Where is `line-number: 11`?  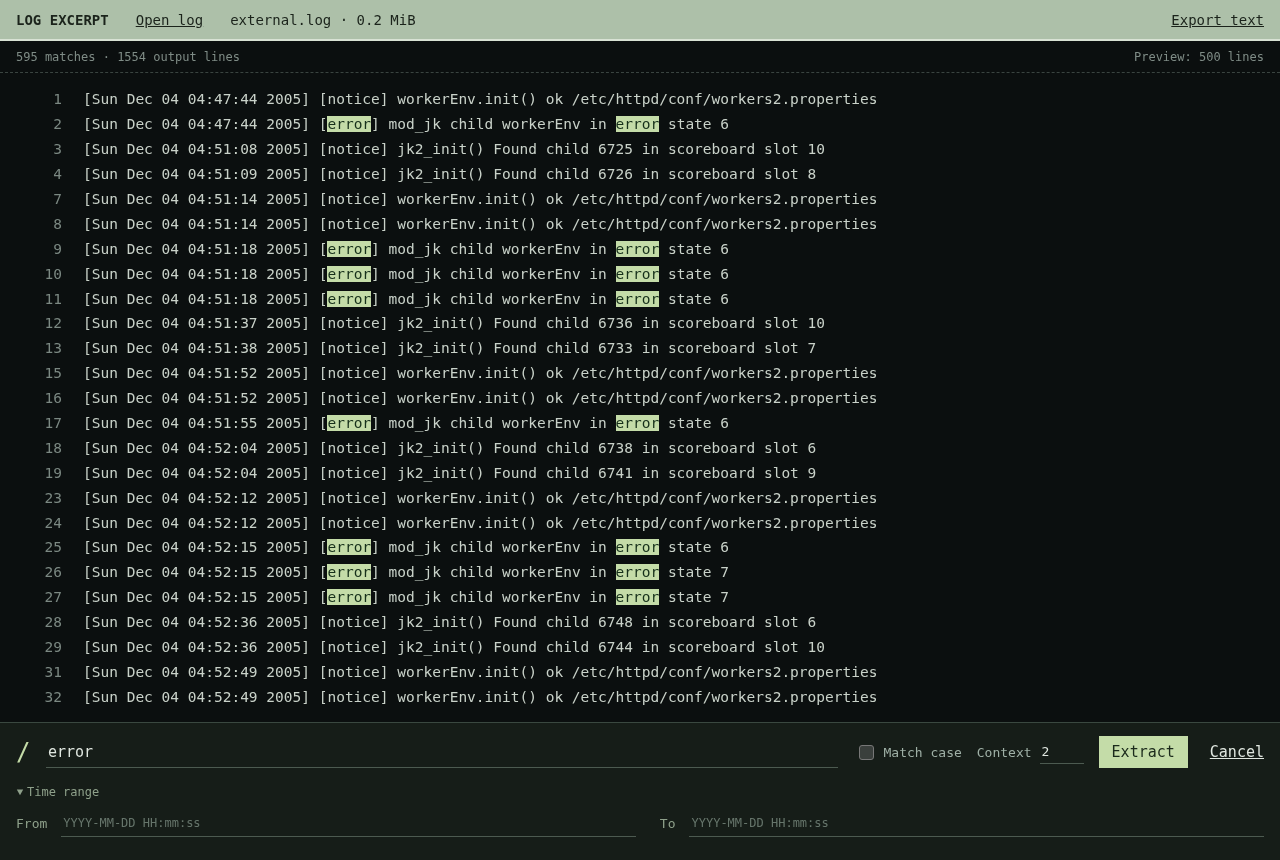
line-number: 11 is located at coordinates (52, 298).